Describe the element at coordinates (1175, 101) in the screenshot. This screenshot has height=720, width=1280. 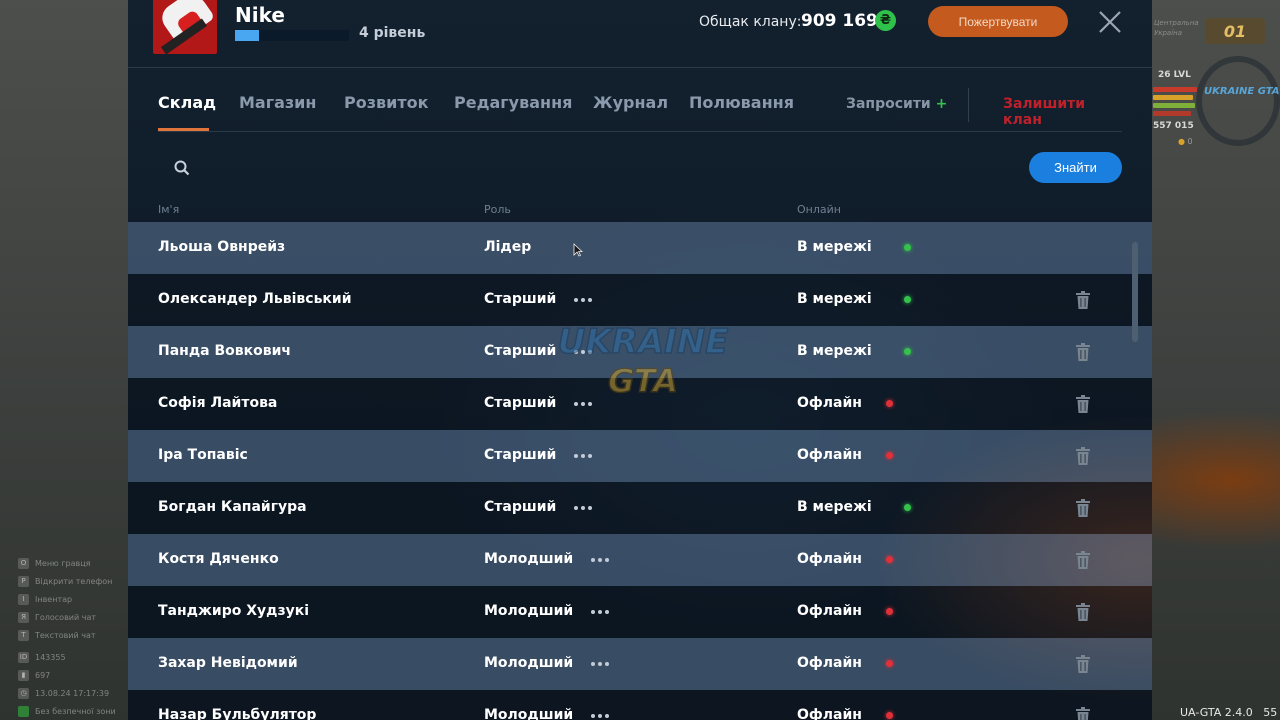
I see `hud-stat-bars` at that location.